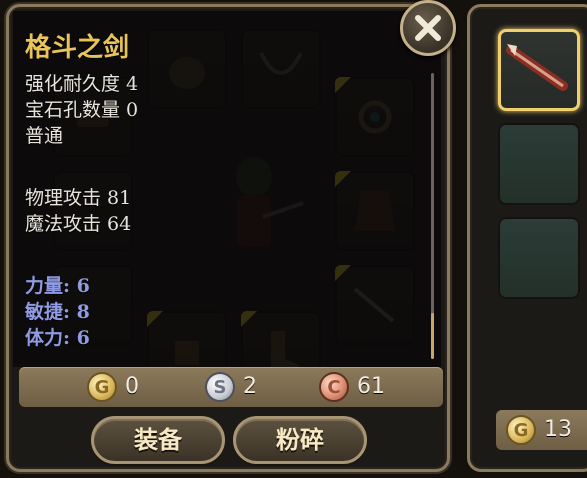  I want to click on side-gold-amount: 13, so click(558, 429).